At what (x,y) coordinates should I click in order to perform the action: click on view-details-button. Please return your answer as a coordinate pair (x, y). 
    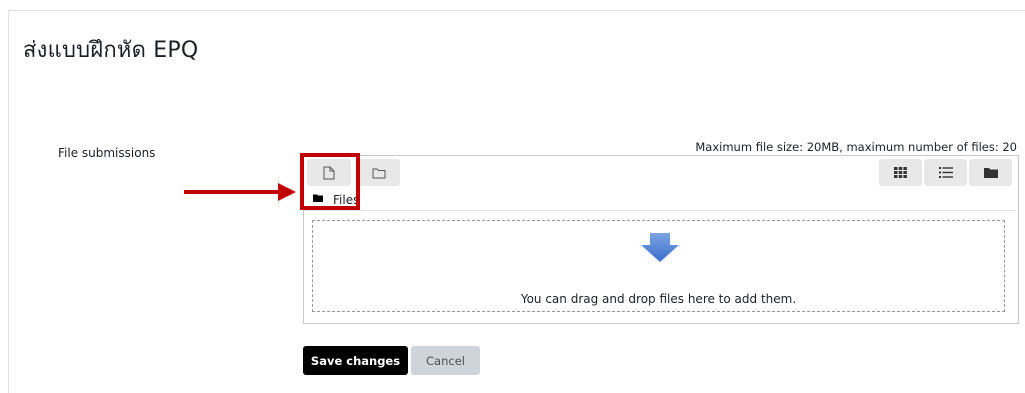
    Looking at the image, I should click on (945, 172).